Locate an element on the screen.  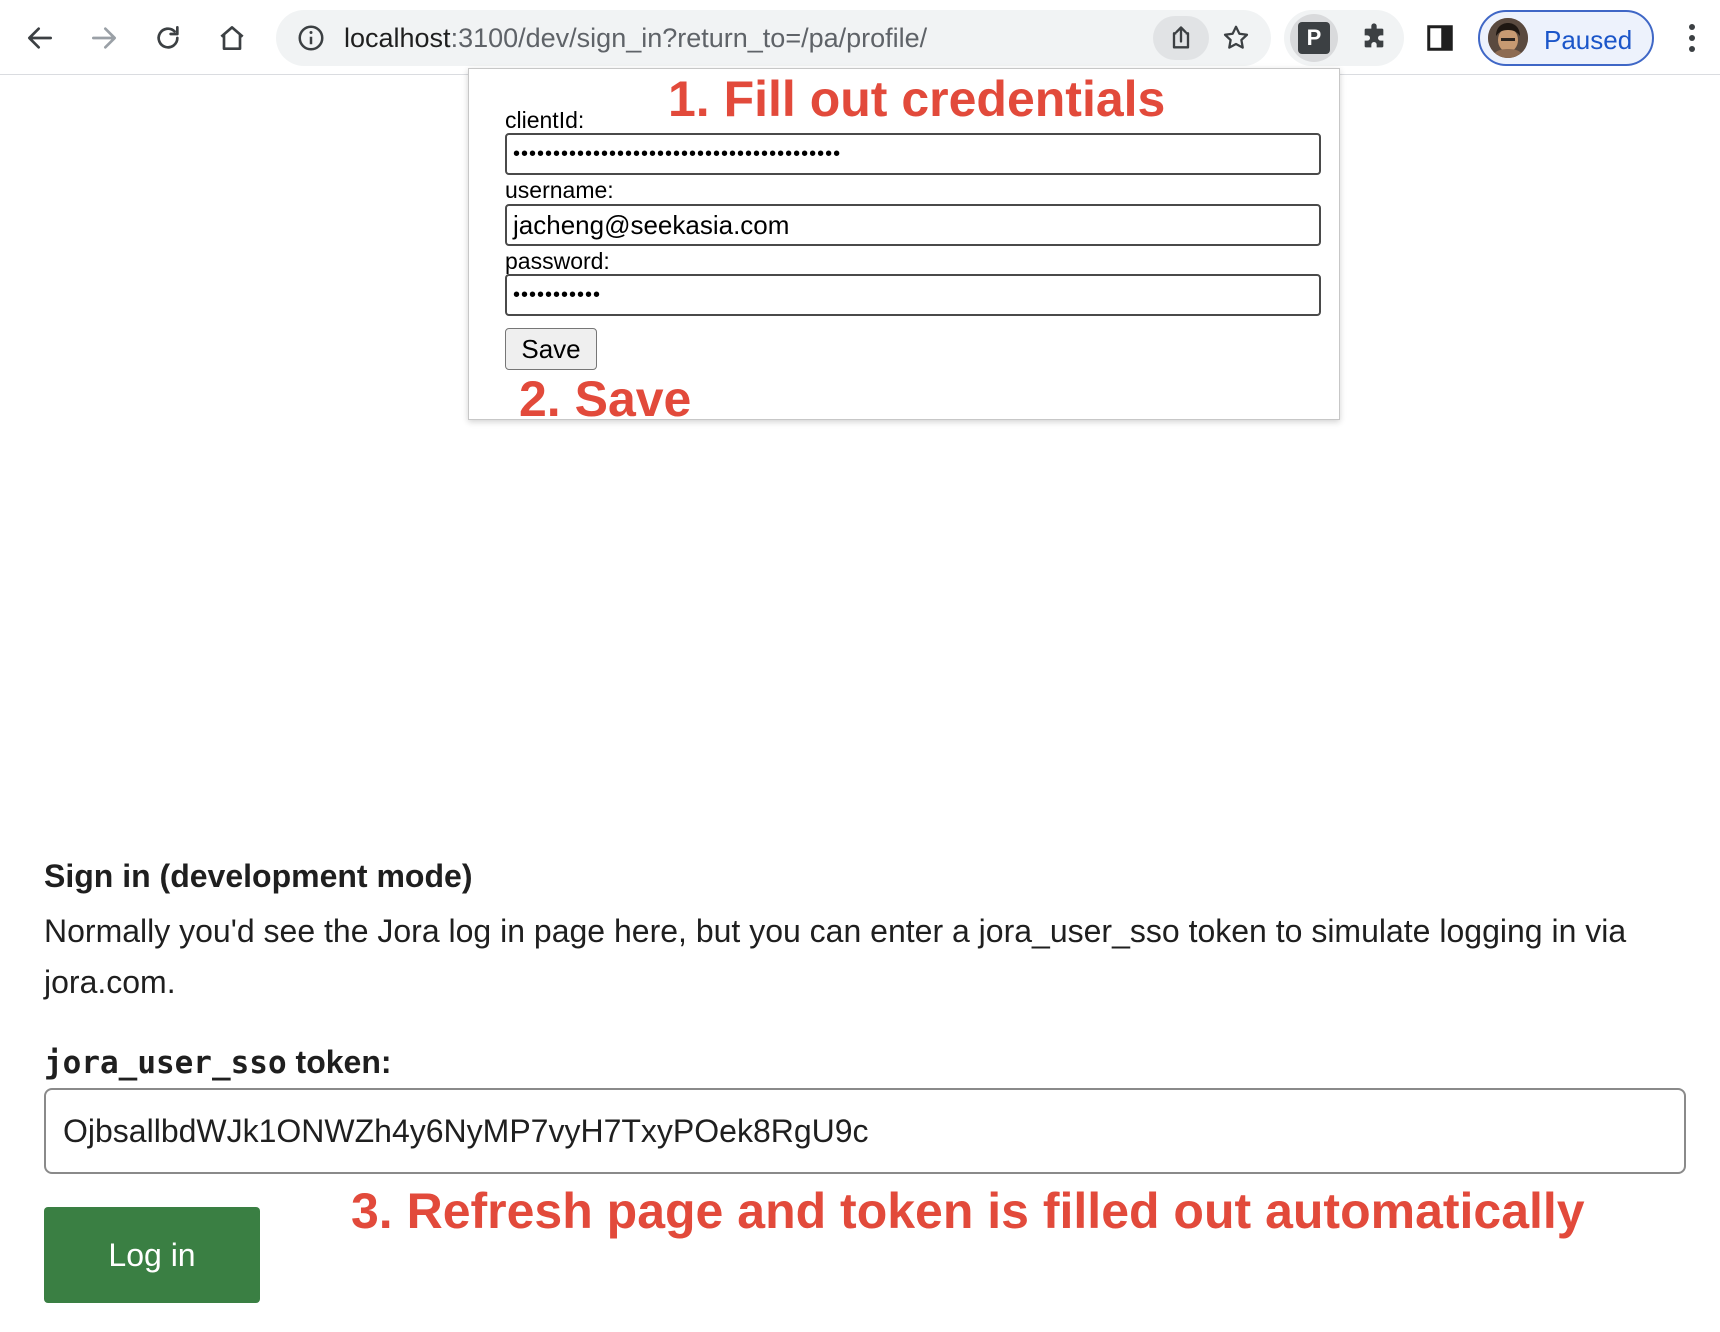
token-label-text: token: is located at coordinates (339, 1062).